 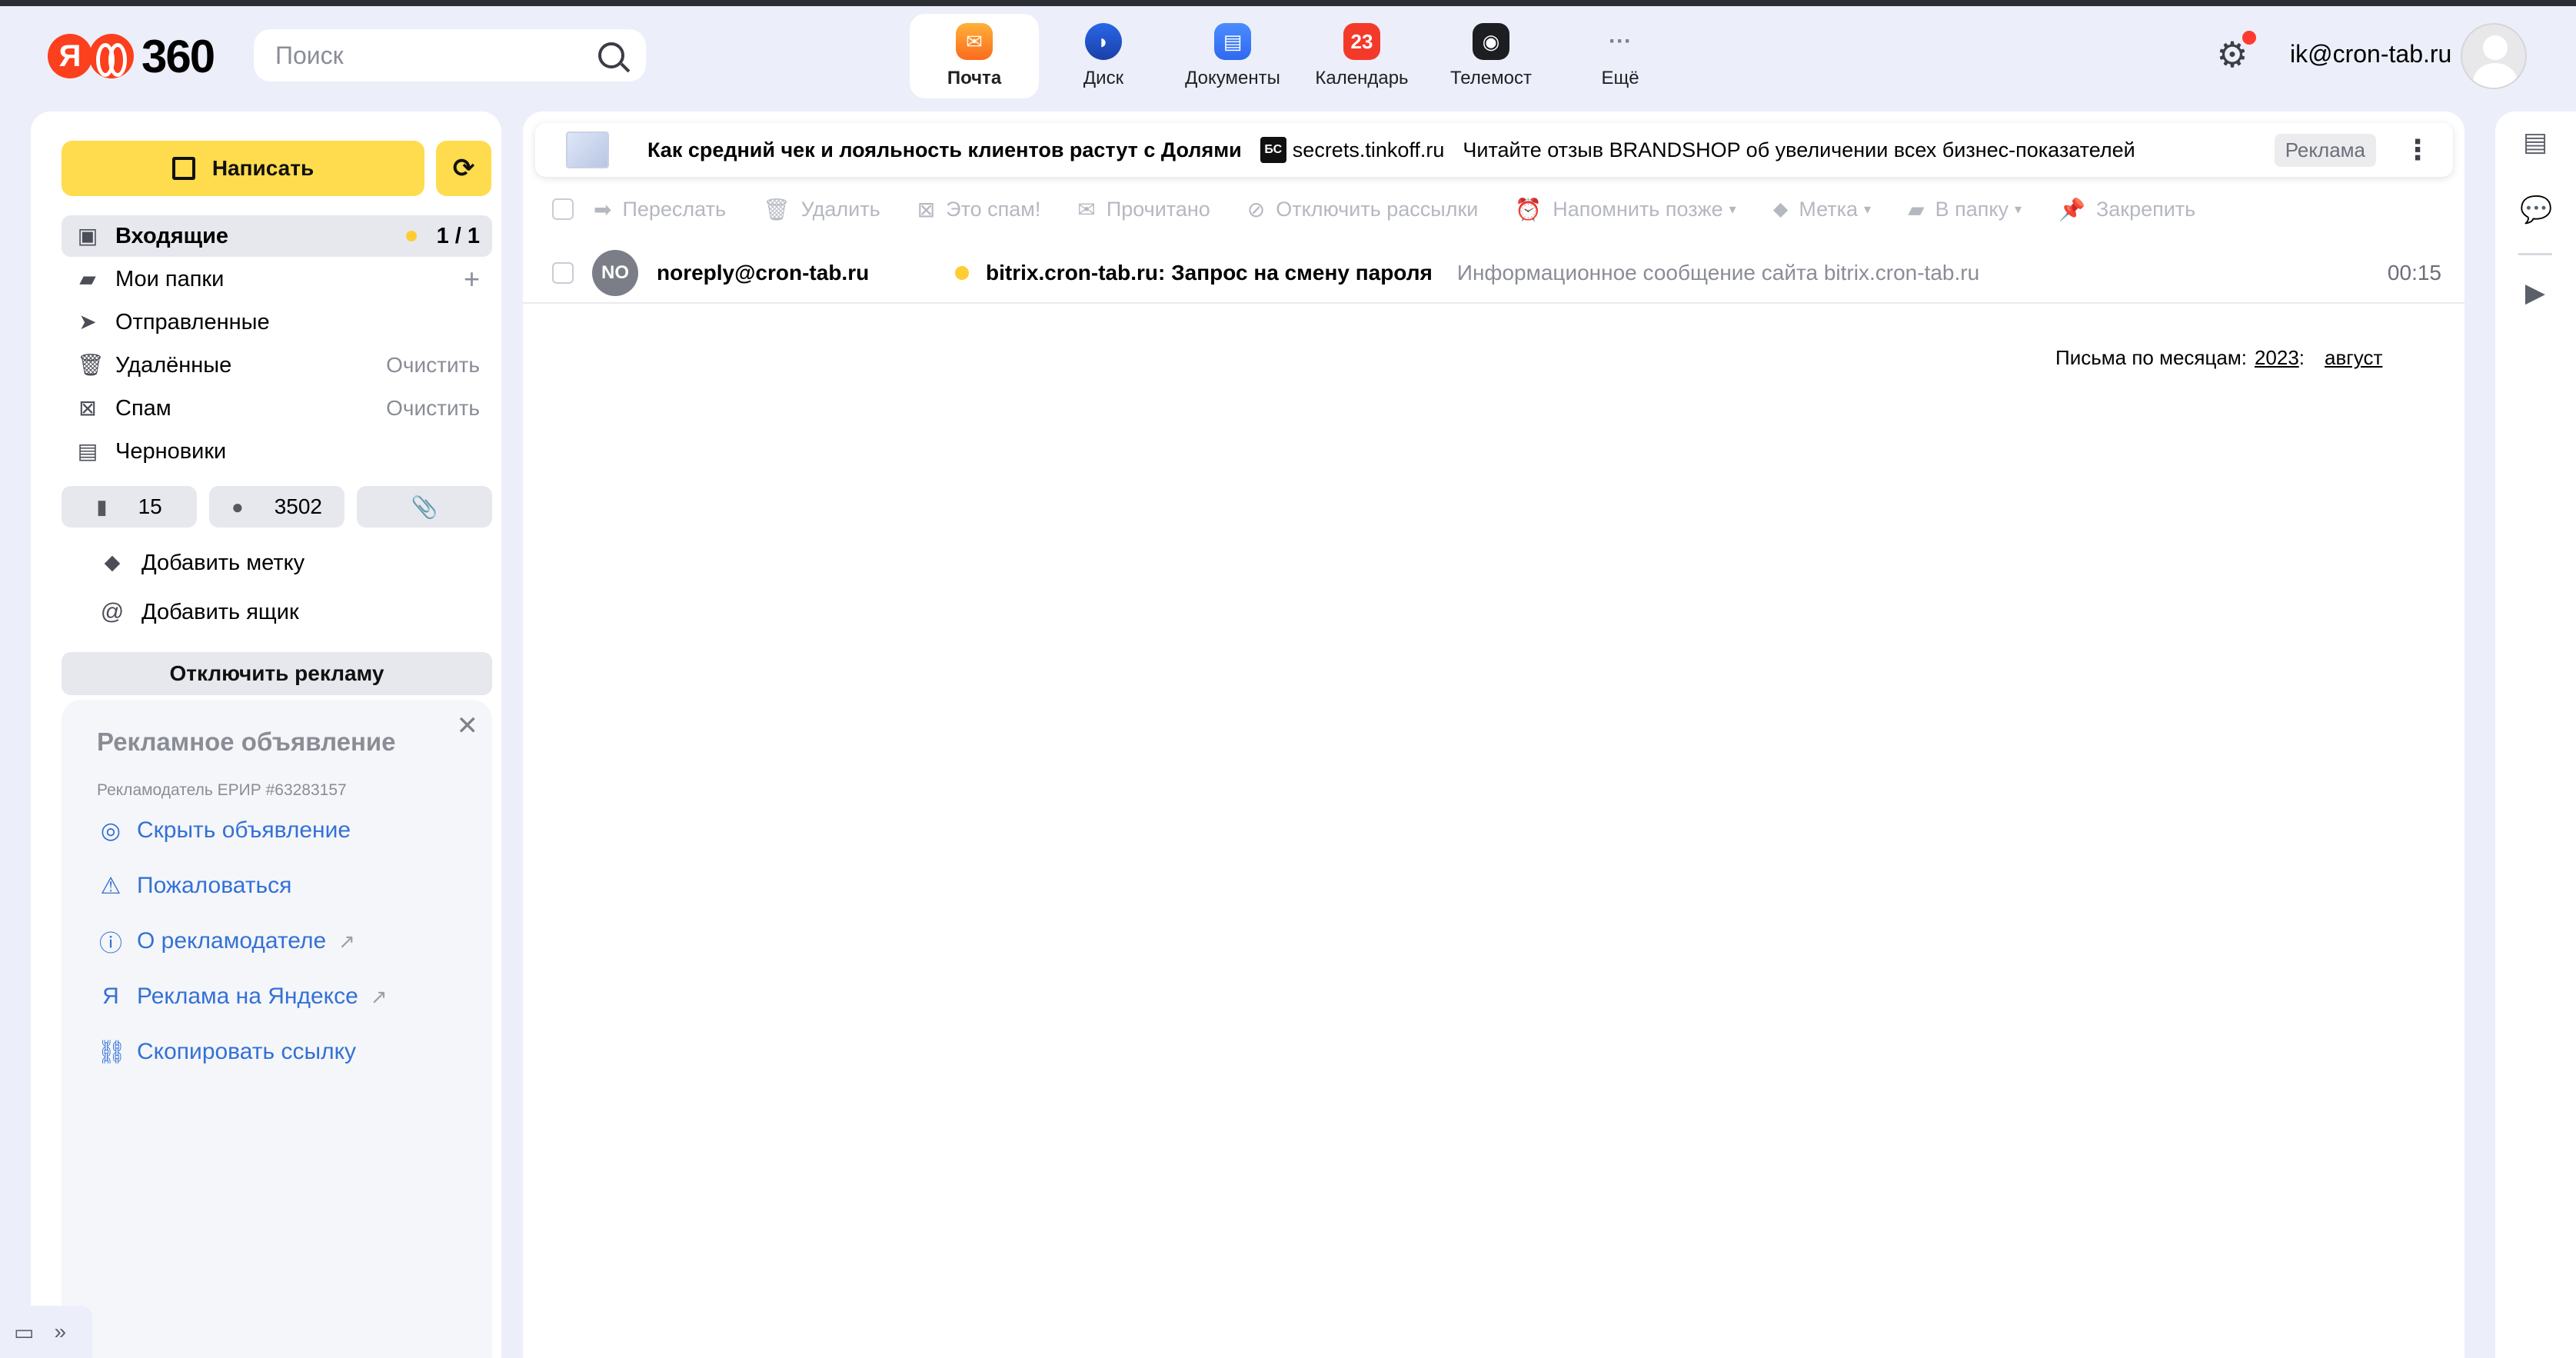 What do you see at coordinates (2371, 54) in the screenshot?
I see `user-email: ik@cron-tab.ru` at bounding box center [2371, 54].